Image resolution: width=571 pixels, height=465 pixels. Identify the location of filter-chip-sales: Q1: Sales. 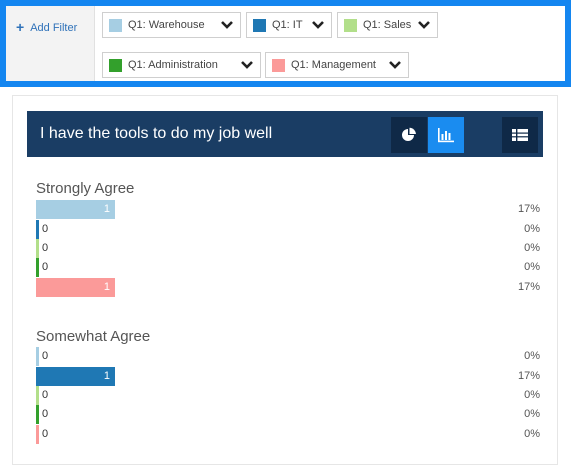
(387, 25).